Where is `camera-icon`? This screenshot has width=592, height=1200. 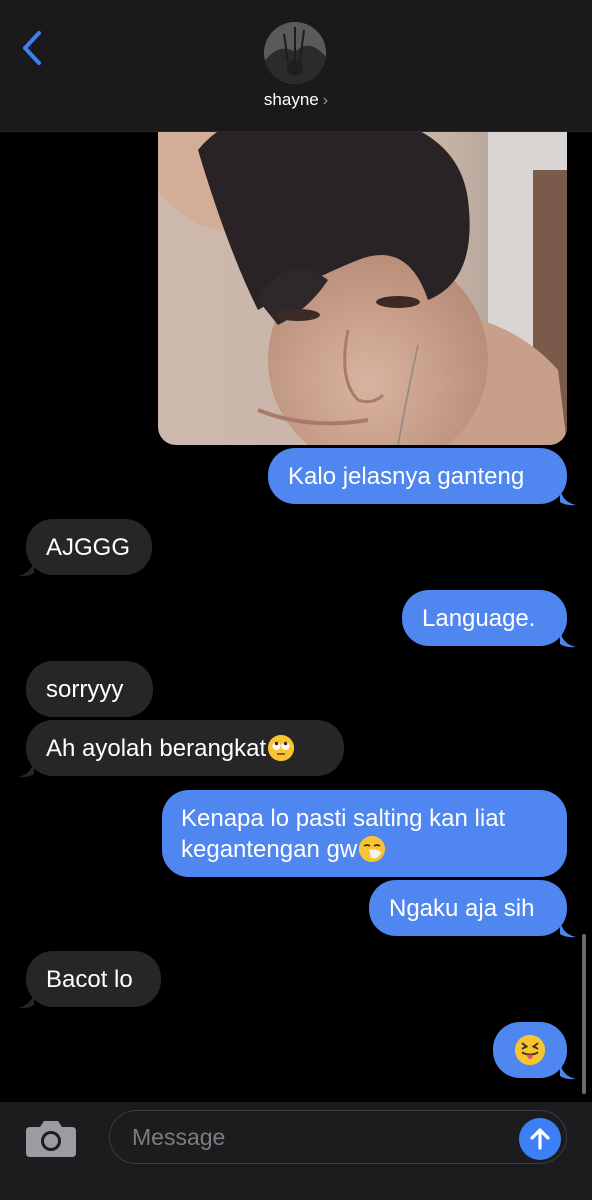
camera-icon is located at coordinates (51, 1139).